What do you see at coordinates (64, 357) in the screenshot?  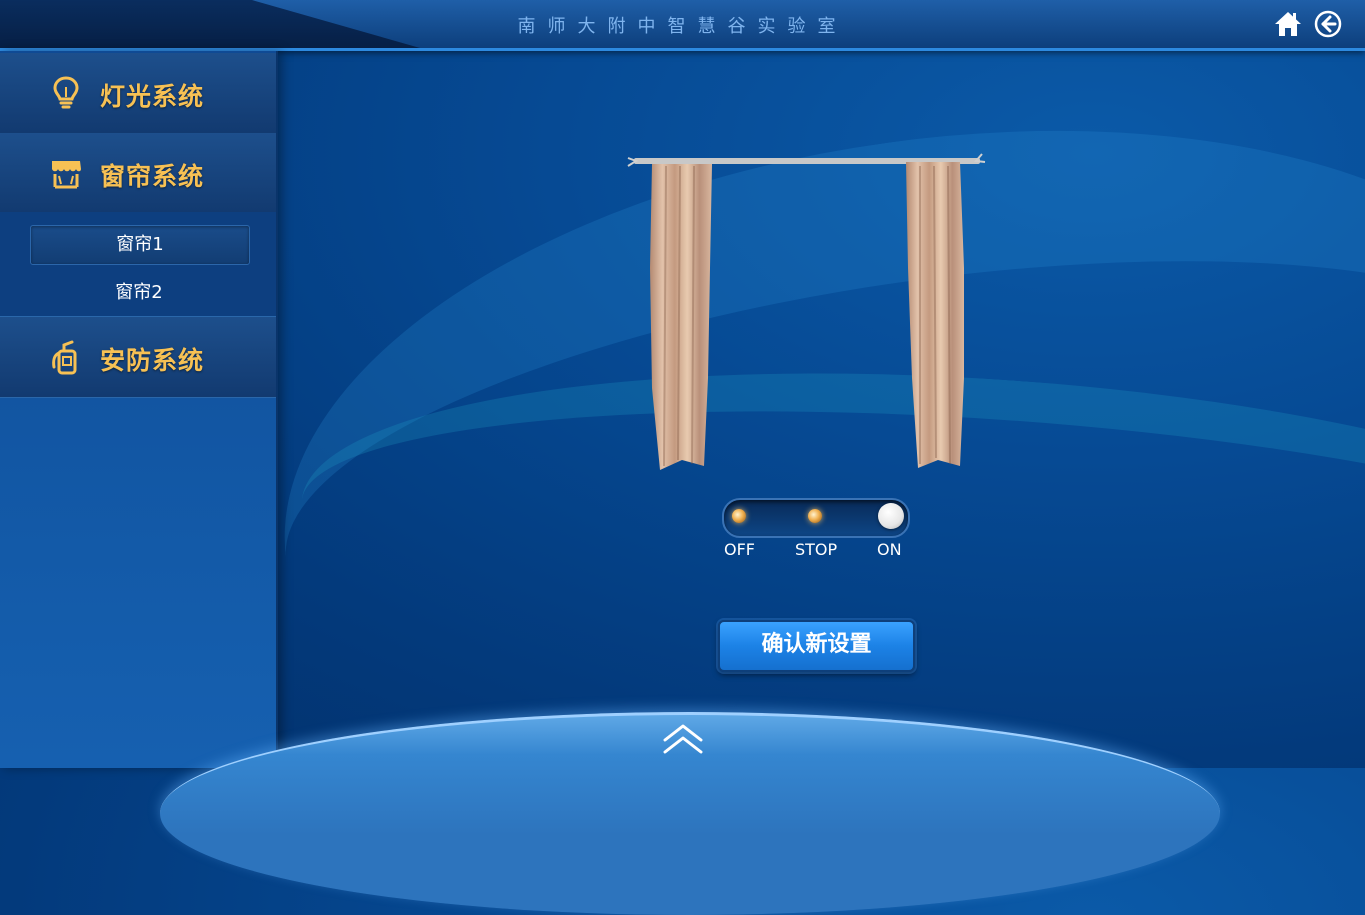 I see `fire-extinguisher-icon` at bounding box center [64, 357].